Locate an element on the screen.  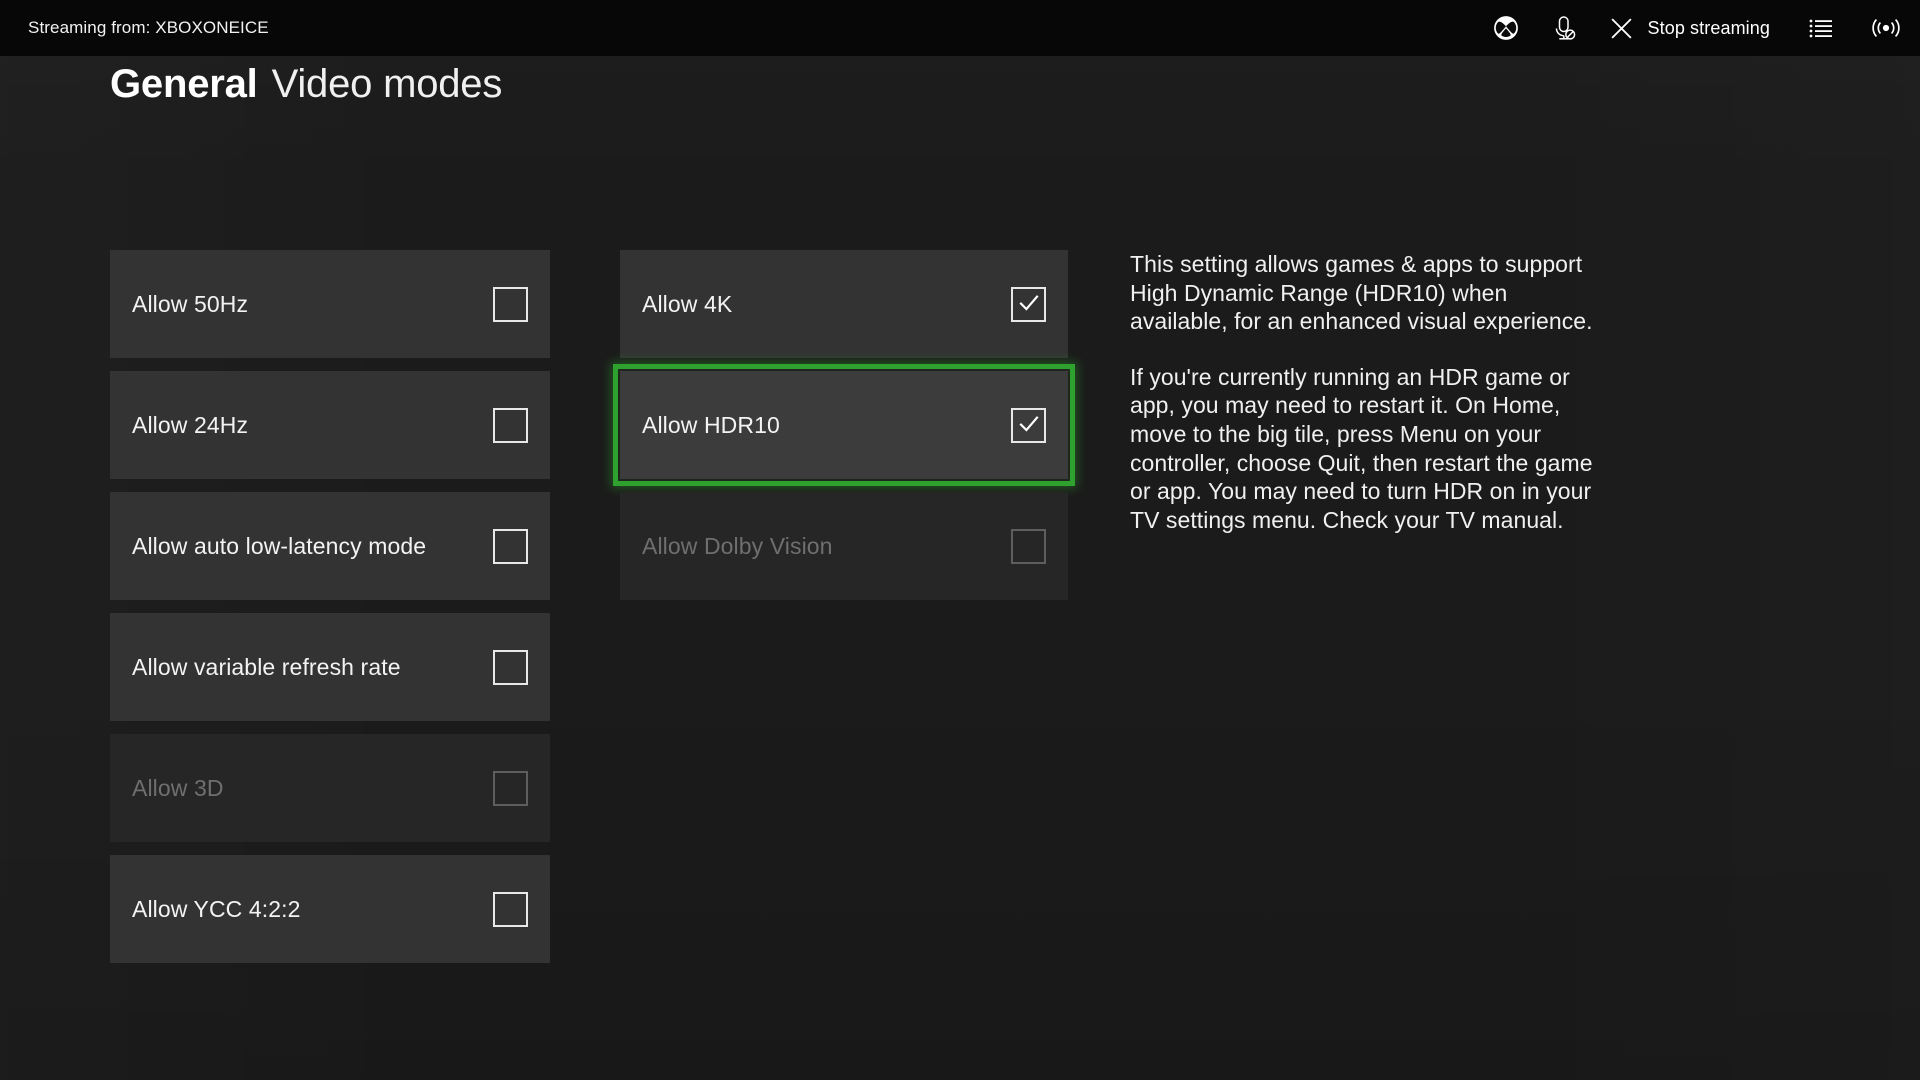
checkbox-allow-24hz is located at coordinates (510, 425).